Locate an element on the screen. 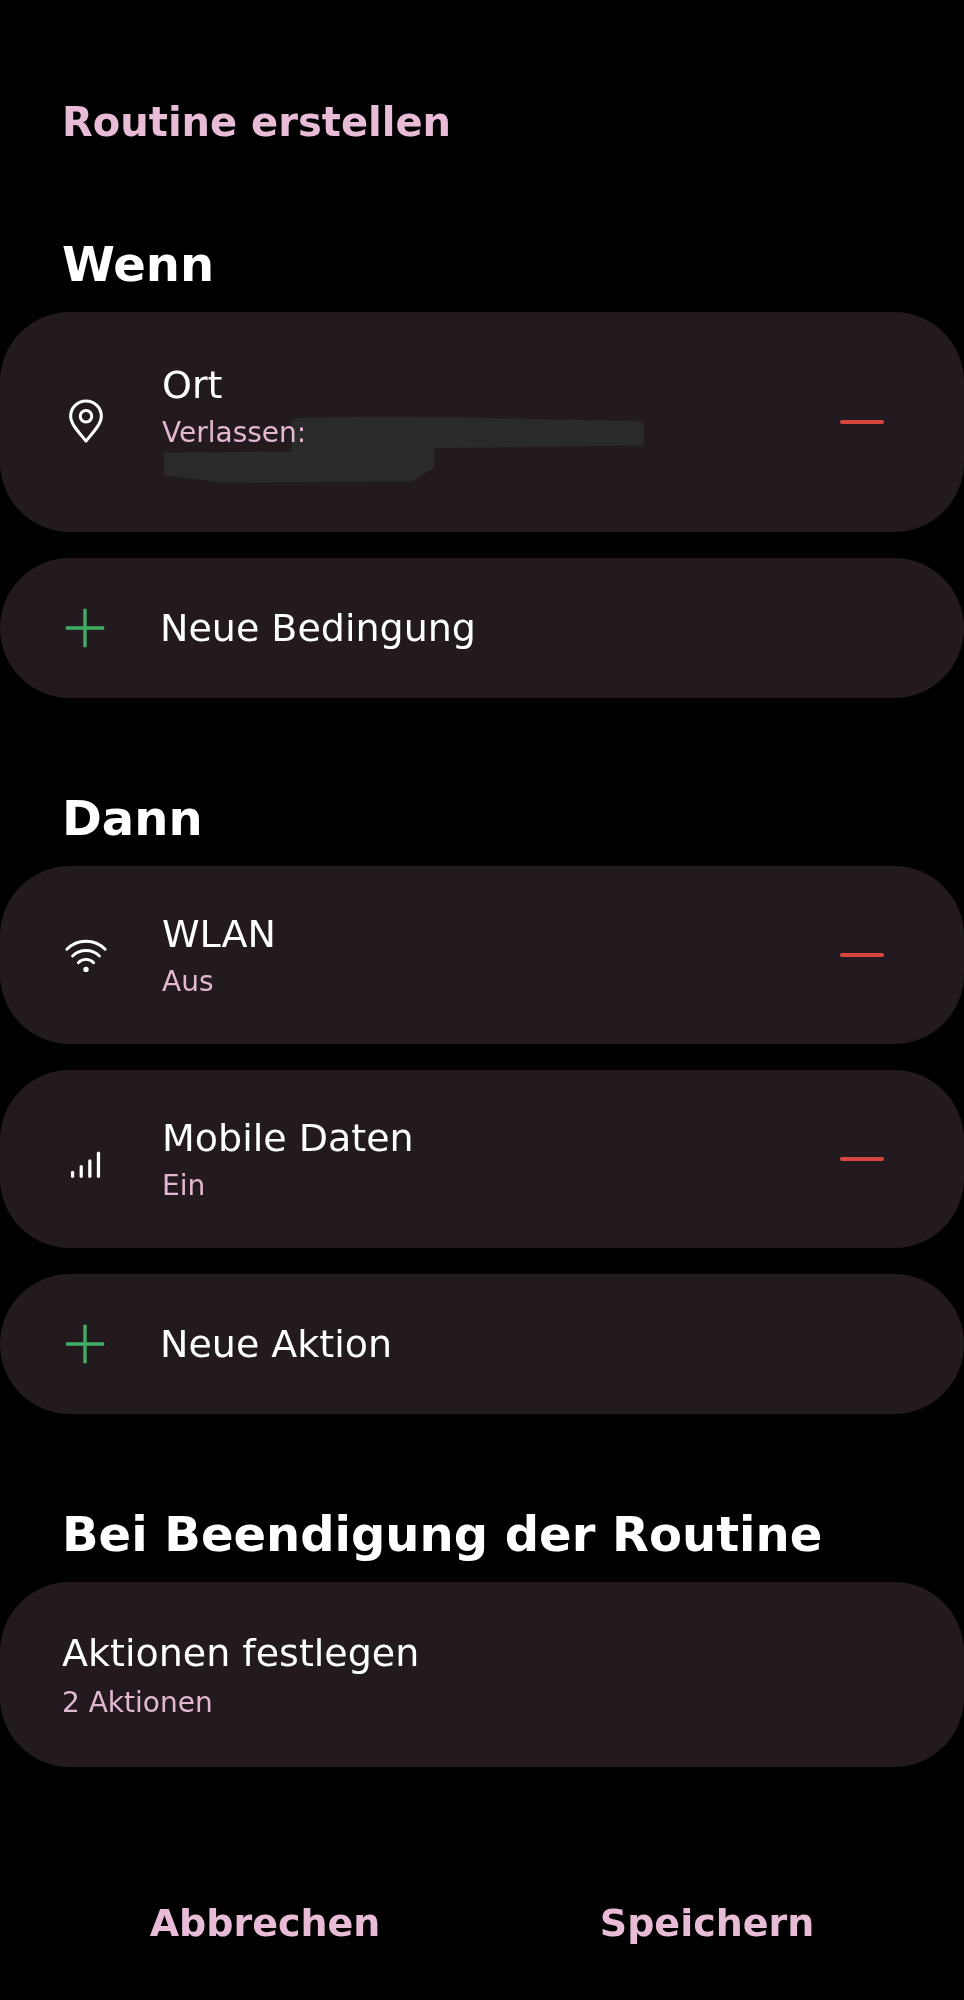  dialog-button: Abbrechen is located at coordinates (265, 1923).